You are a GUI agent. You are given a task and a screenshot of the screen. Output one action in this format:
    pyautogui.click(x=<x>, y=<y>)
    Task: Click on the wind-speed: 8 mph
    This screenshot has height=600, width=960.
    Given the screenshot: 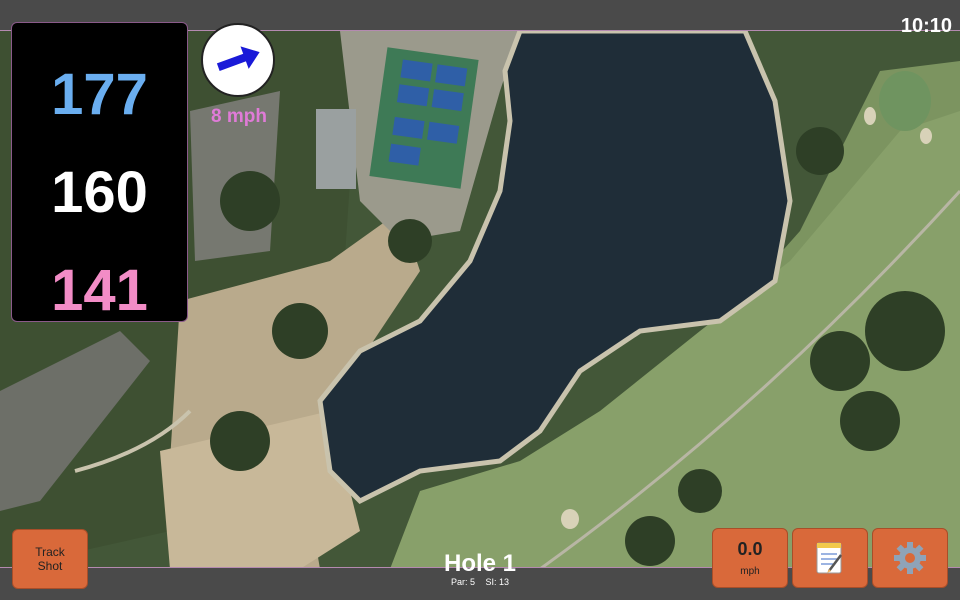 What is the action you would take?
    pyautogui.click(x=239, y=116)
    